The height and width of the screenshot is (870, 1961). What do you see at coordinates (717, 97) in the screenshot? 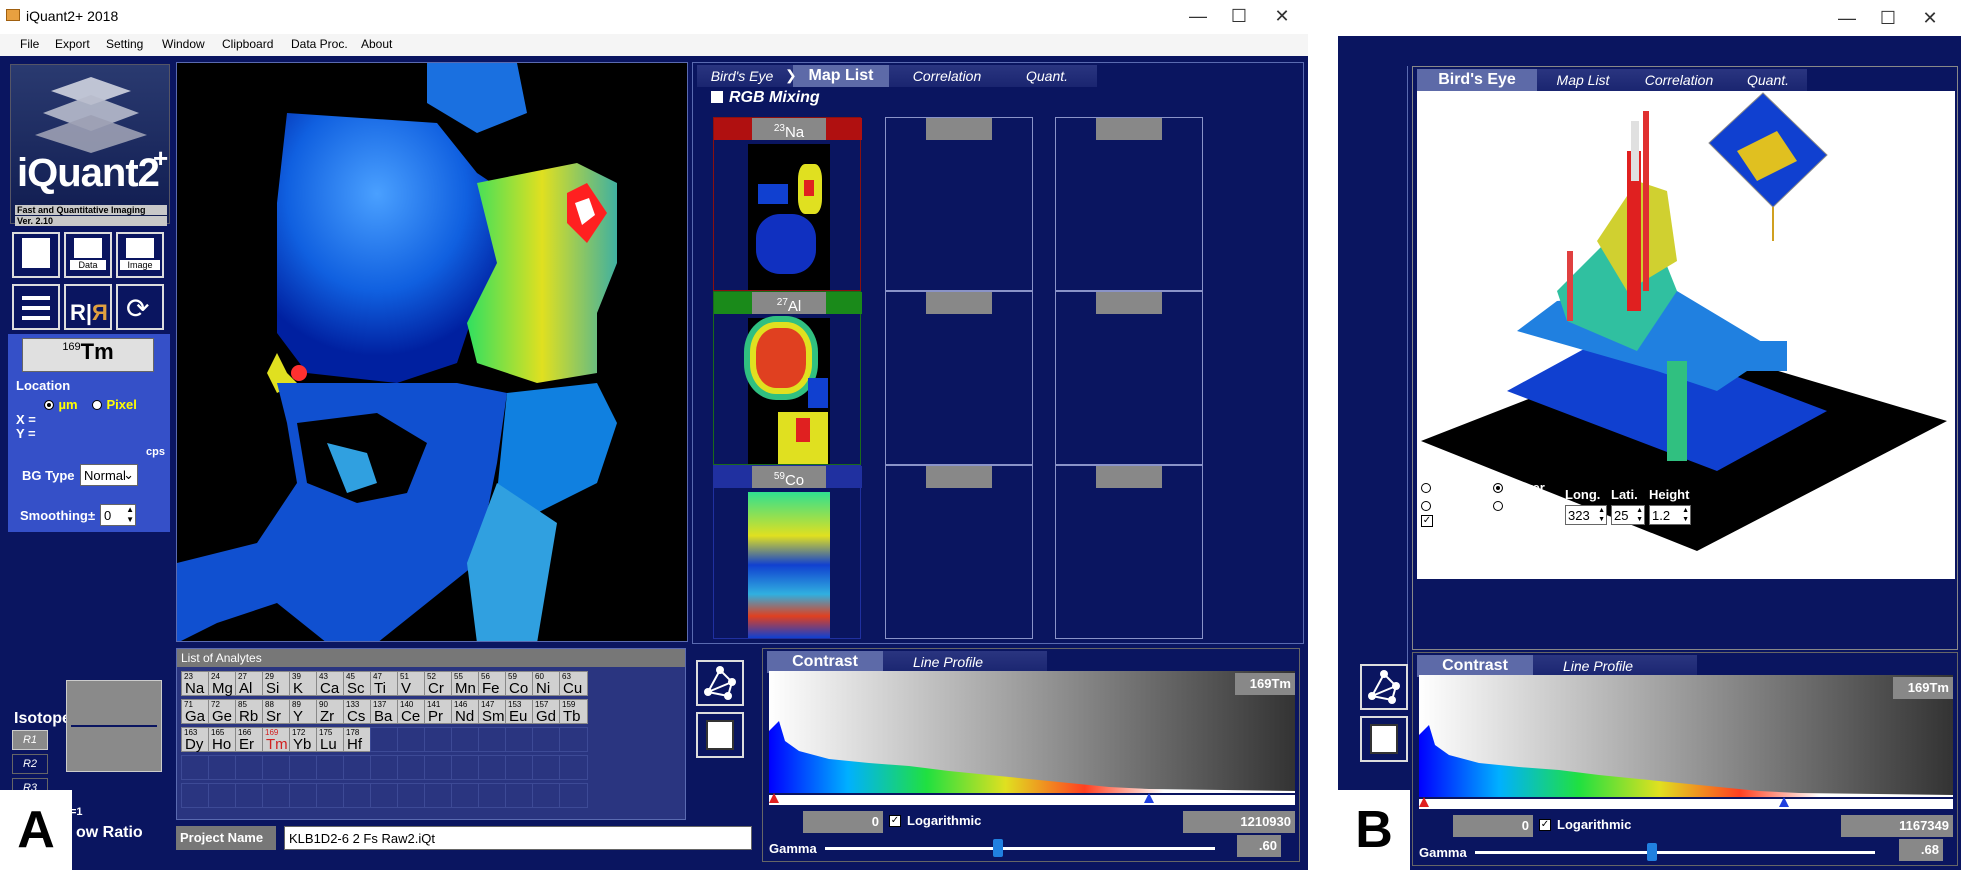
I see `rgb-mixing-checkbox` at bounding box center [717, 97].